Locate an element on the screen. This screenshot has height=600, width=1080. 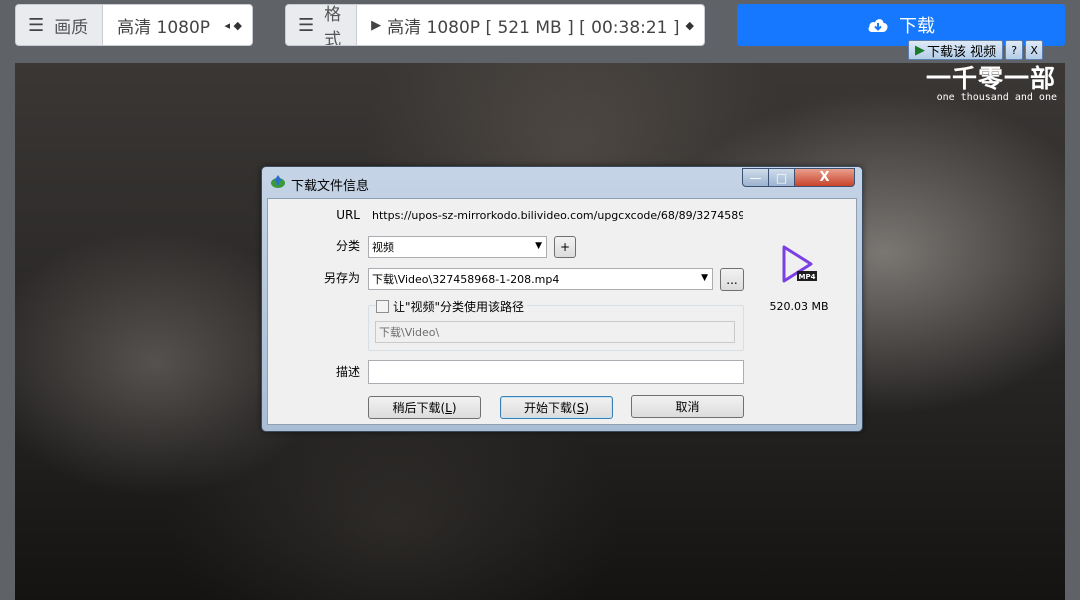
mp4-file-icon: MP4 is located at coordinates (799, 264).